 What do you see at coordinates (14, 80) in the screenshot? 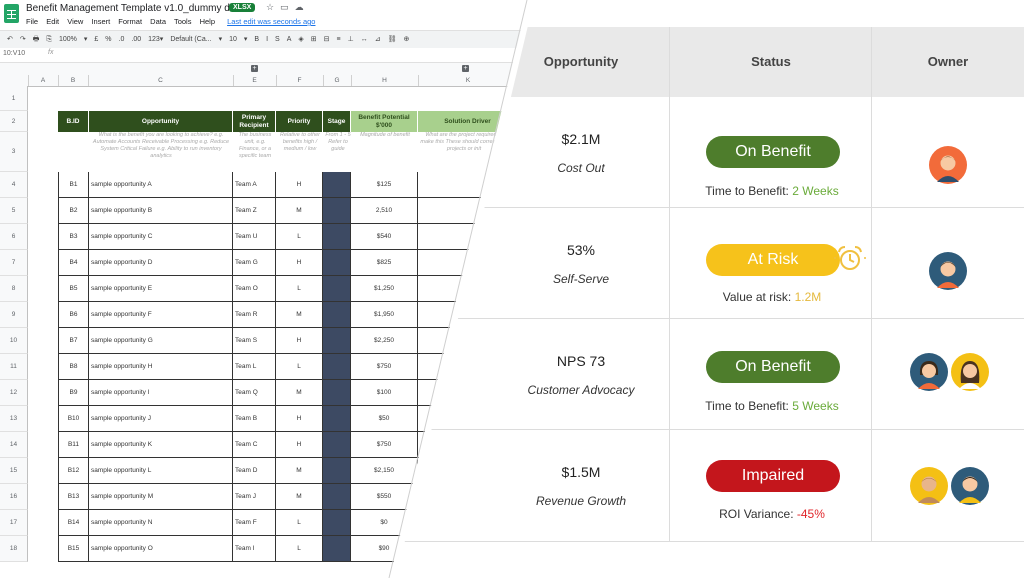
I see `select-all-corner` at bounding box center [14, 80].